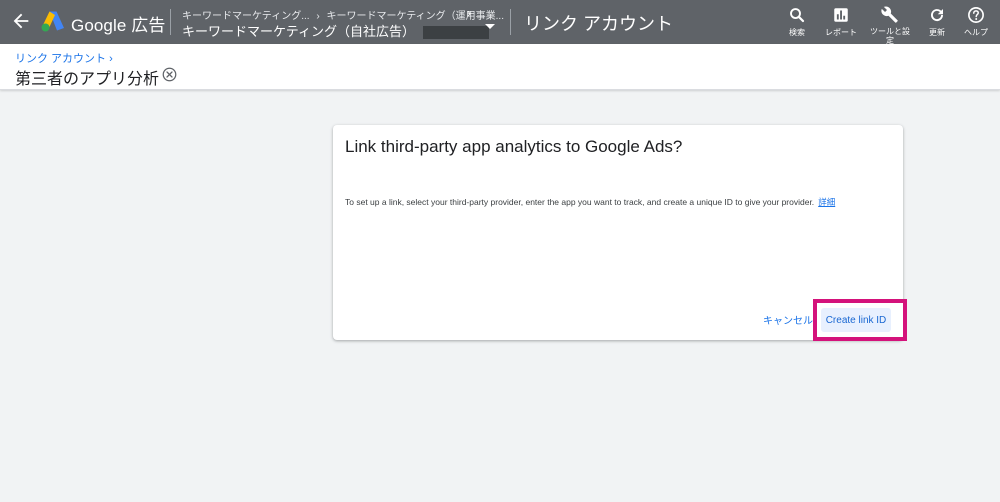 The height and width of the screenshot is (502, 1000). I want to click on tool-label: 更新, so click(937, 32).